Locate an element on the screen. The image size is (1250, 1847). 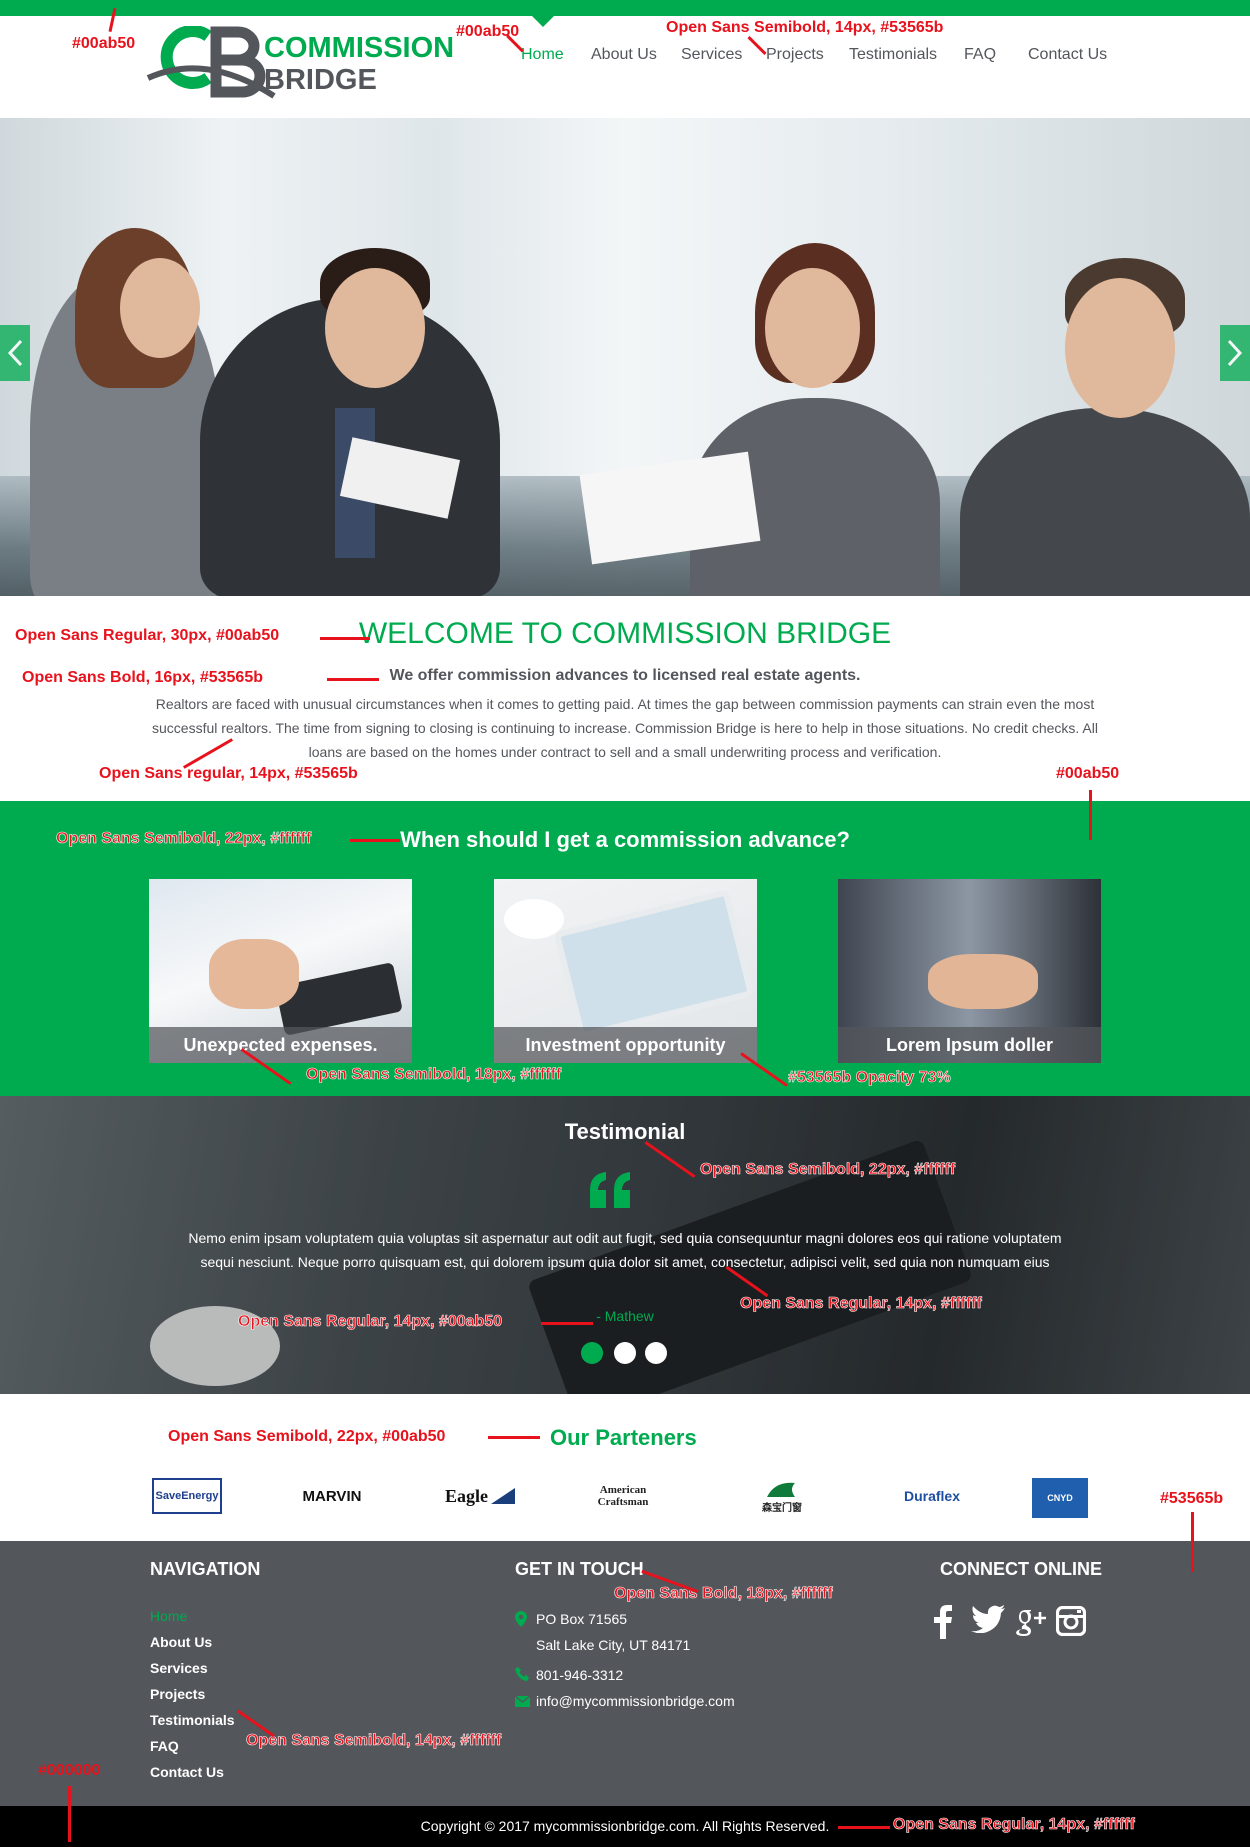
partner-logo-american-craftsman: American Craftsman is located at coordinates (623, 1496).